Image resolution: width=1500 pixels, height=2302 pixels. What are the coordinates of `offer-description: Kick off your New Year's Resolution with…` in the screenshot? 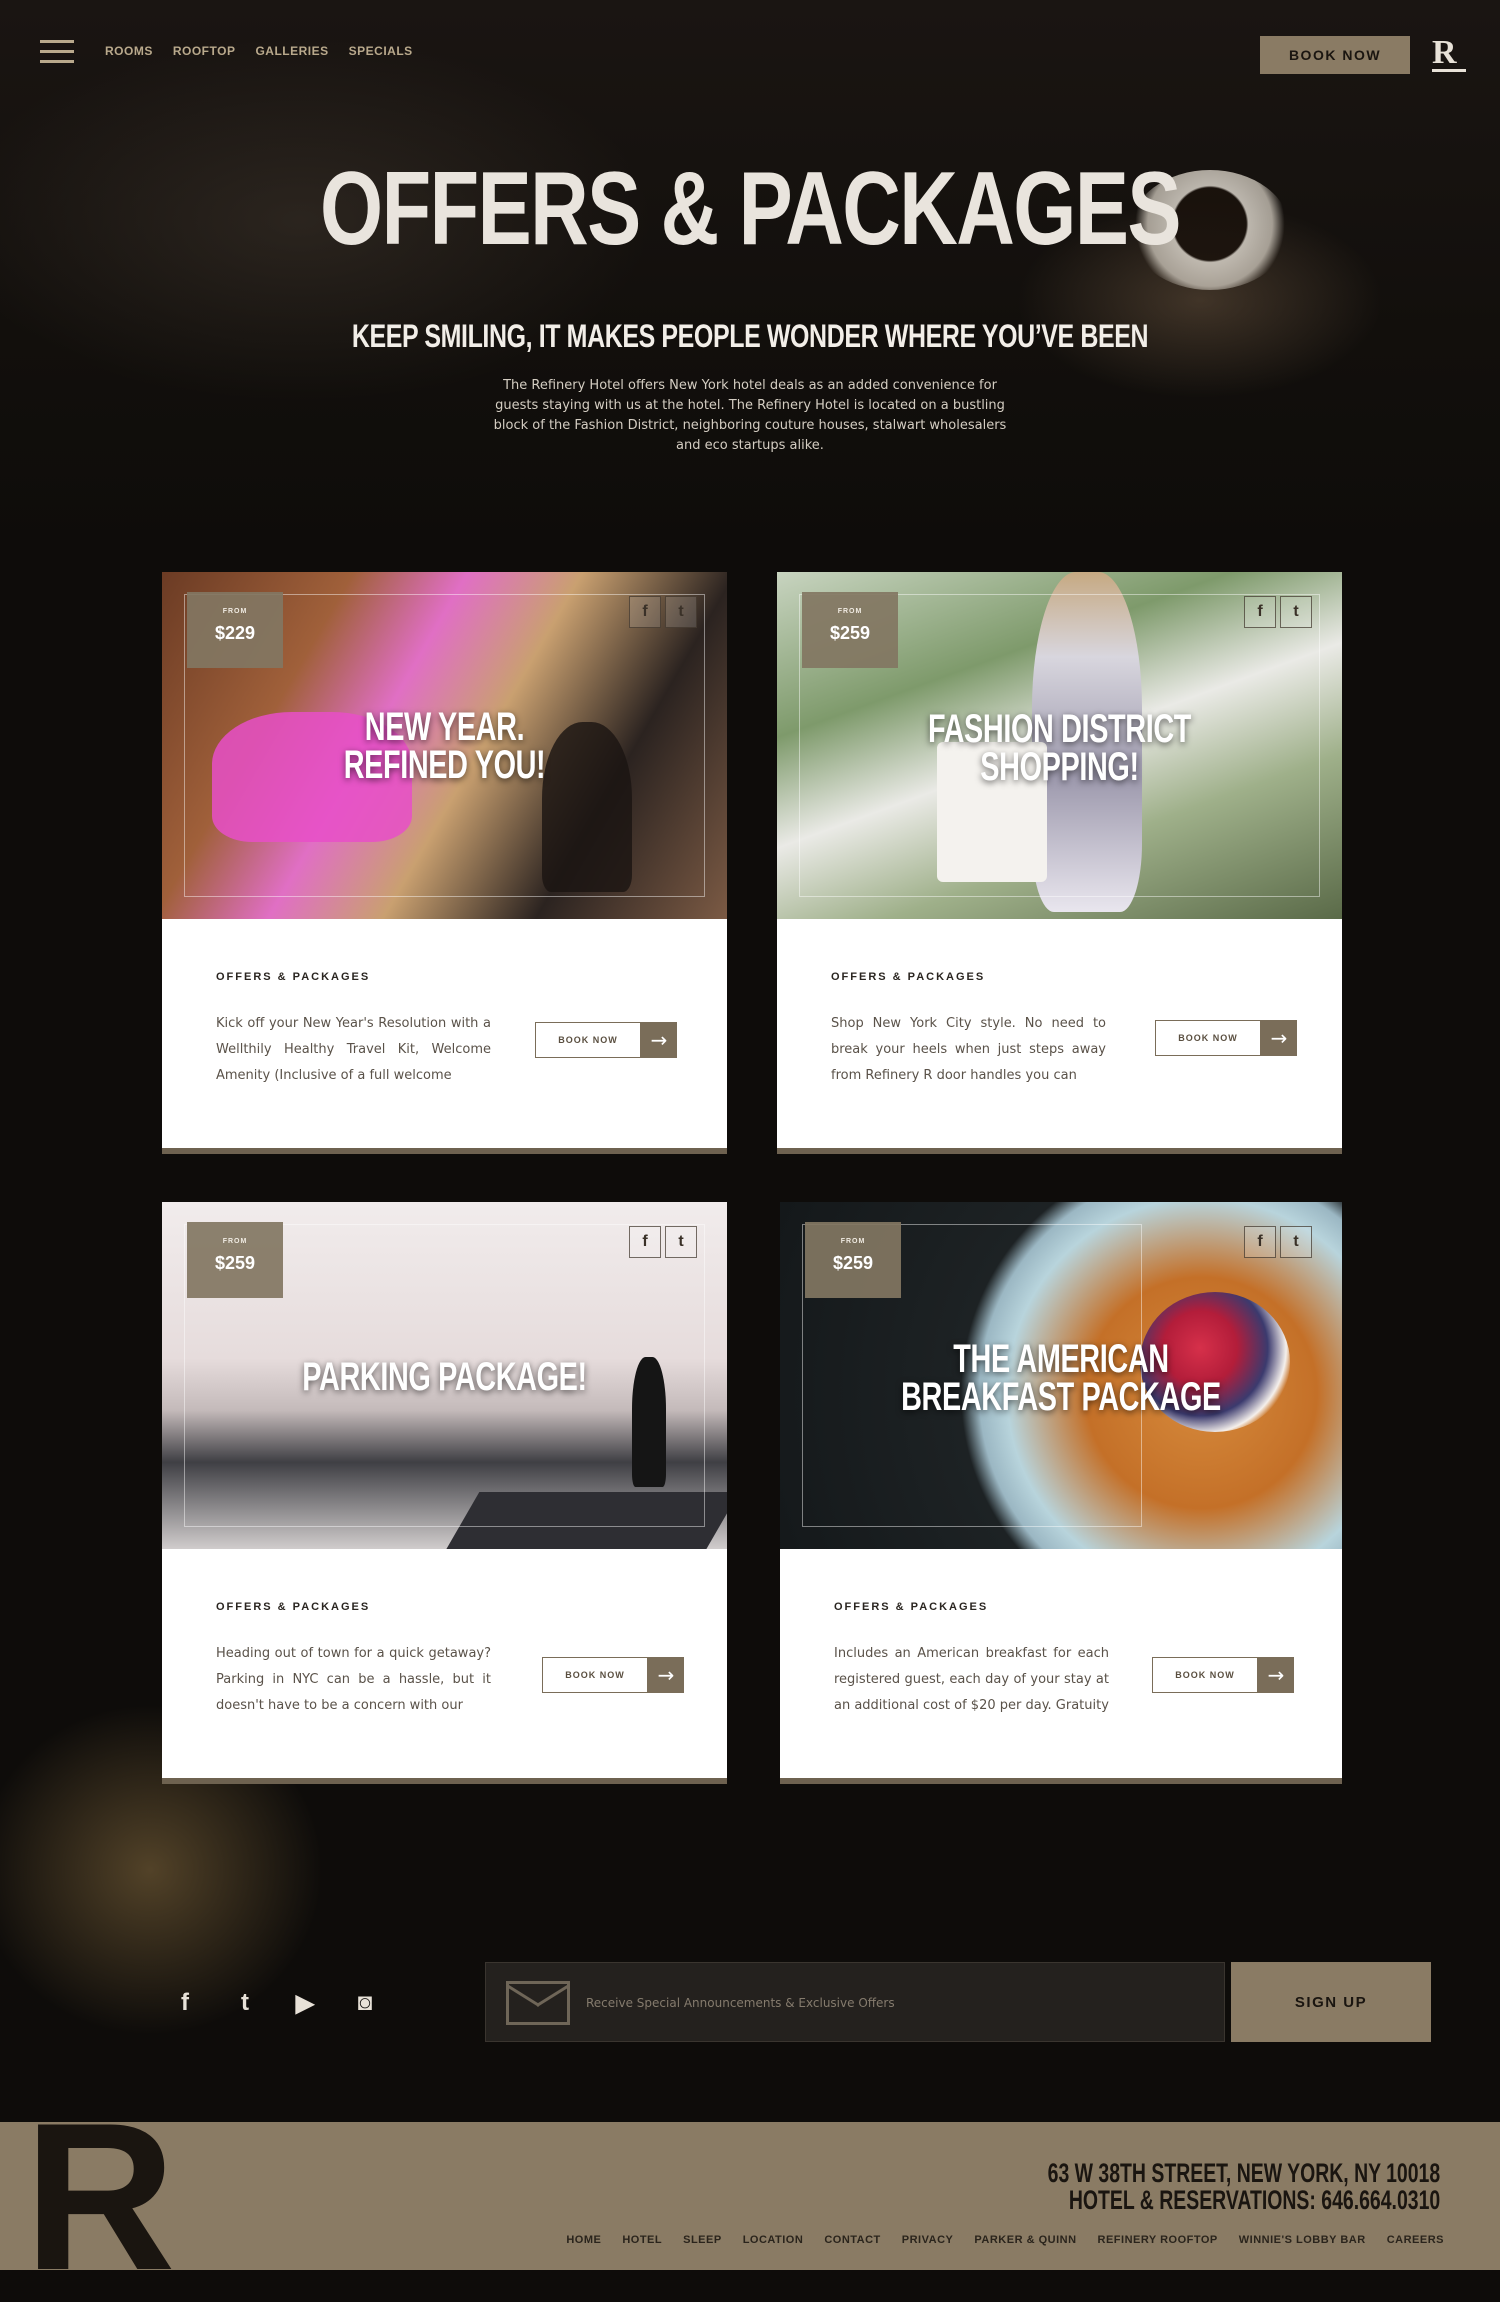 It's located at (353, 1049).